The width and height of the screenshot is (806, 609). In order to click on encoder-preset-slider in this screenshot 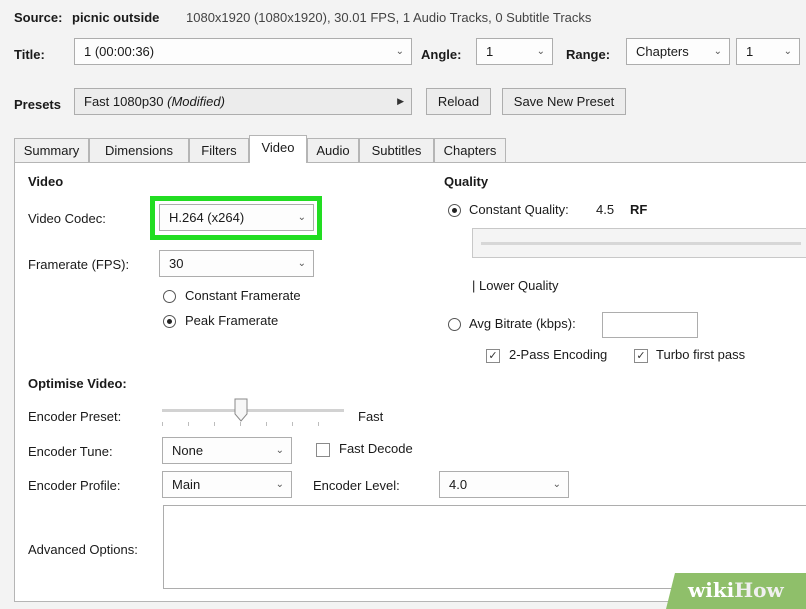, I will do `click(253, 414)`.